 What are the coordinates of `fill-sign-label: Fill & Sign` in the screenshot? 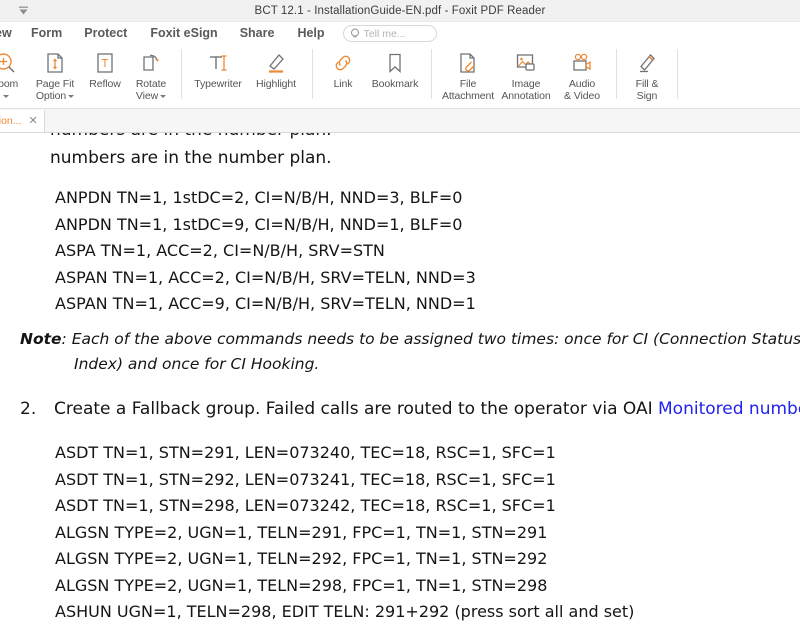 It's located at (647, 90).